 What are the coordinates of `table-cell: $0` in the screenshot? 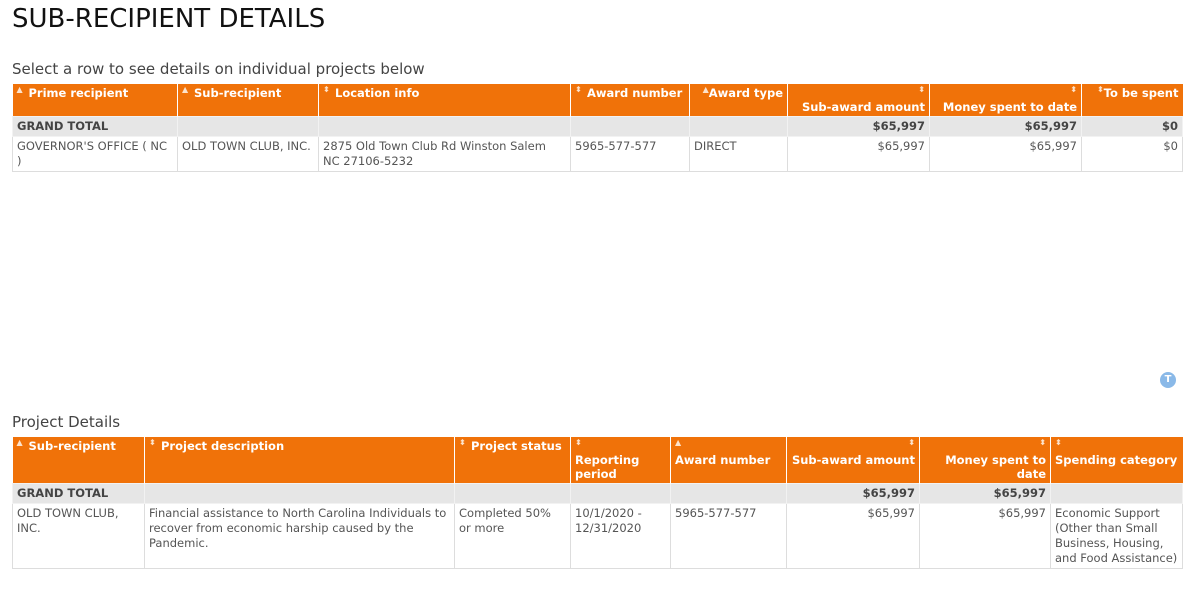 It's located at (1132, 154).